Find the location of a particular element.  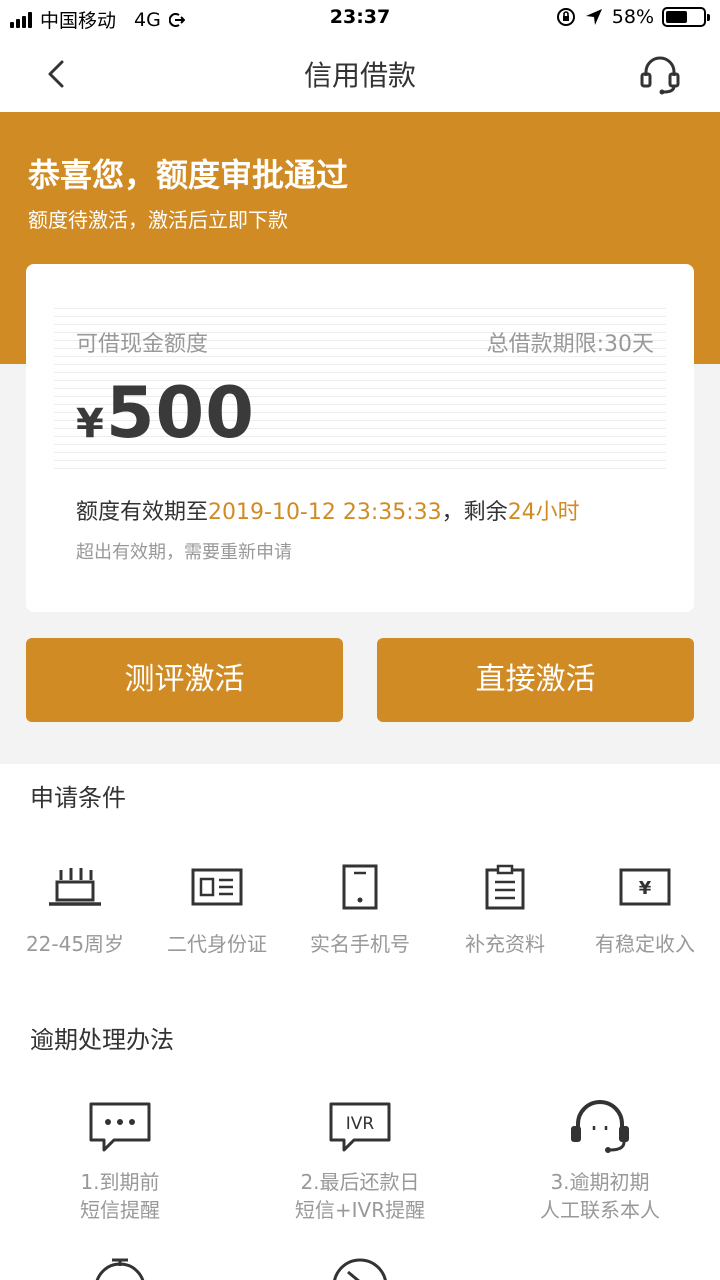

prohibited-icon is located at coordinates (360, 1269).